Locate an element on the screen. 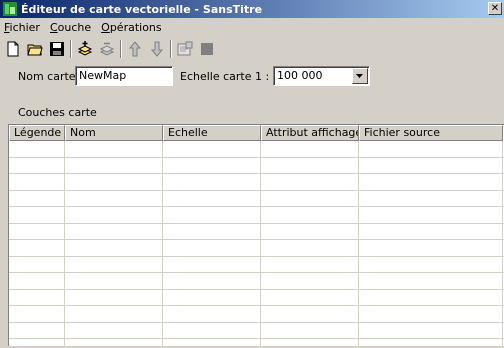  stop-button is located at coordinates (207, 49).